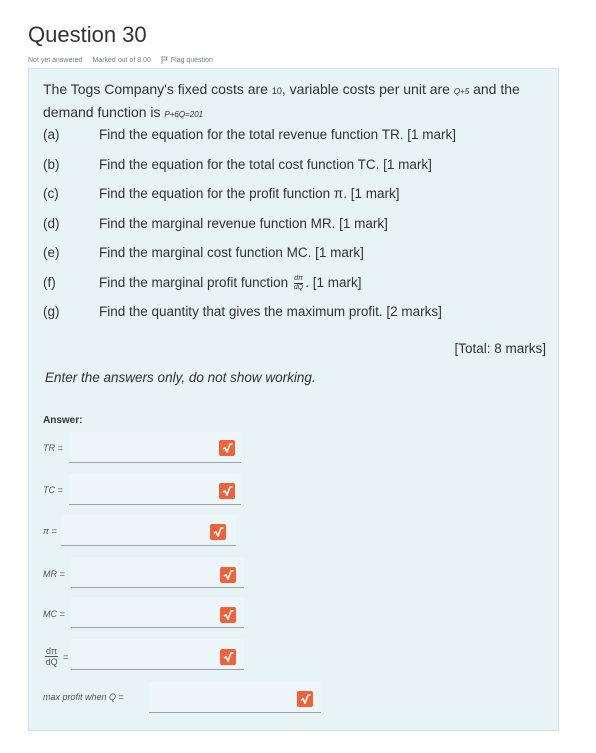  What do you see at coordinates (157, 654) in the screenshot?
I see `marginal-profit-input` at bounding box center [157, 654].